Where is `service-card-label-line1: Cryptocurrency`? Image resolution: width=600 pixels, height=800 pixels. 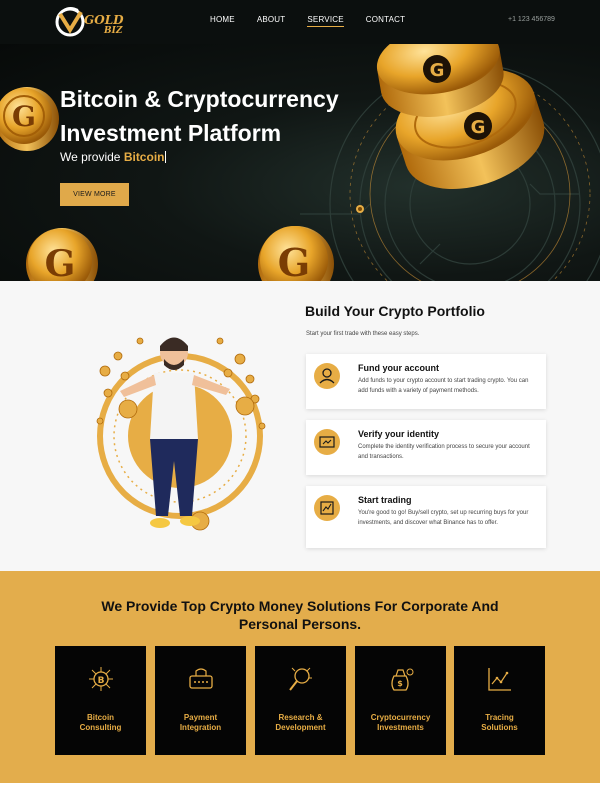 service-card-label-line1: Cryptocurrency is located at coordinates (400, 717).